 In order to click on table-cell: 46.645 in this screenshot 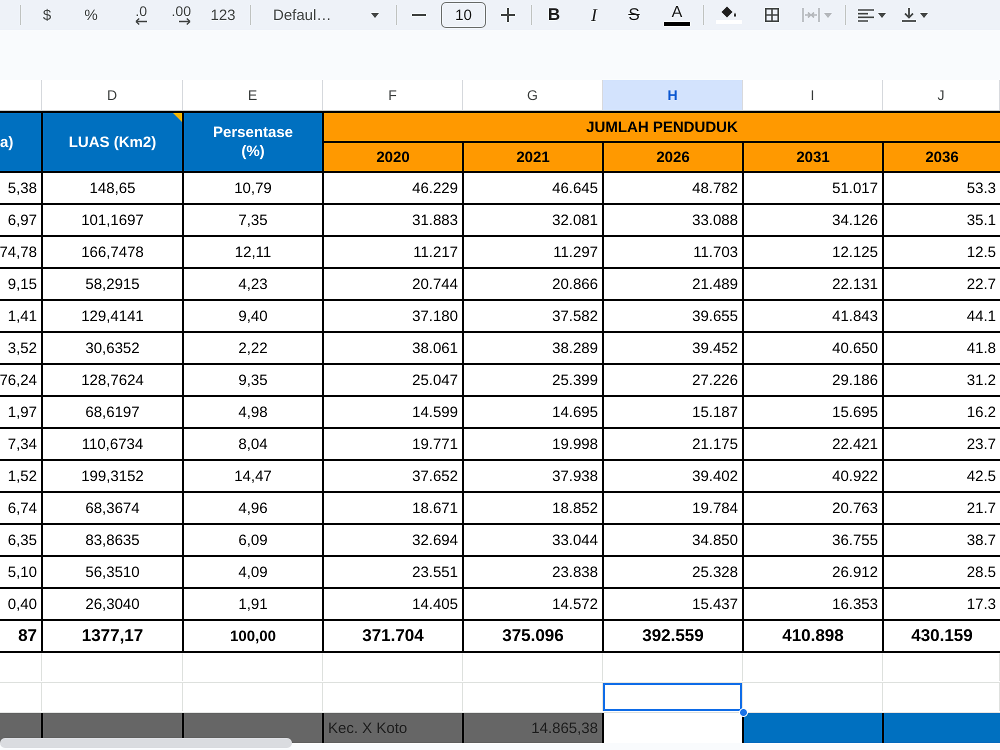, I will do `click(533, 188)`.